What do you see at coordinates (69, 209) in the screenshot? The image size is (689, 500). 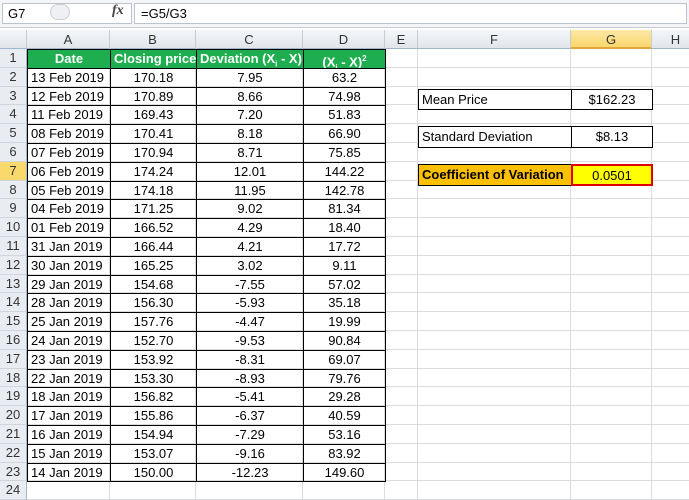 I see `cell-date: 04 Feb 2019` at bounding box center [69, 209].